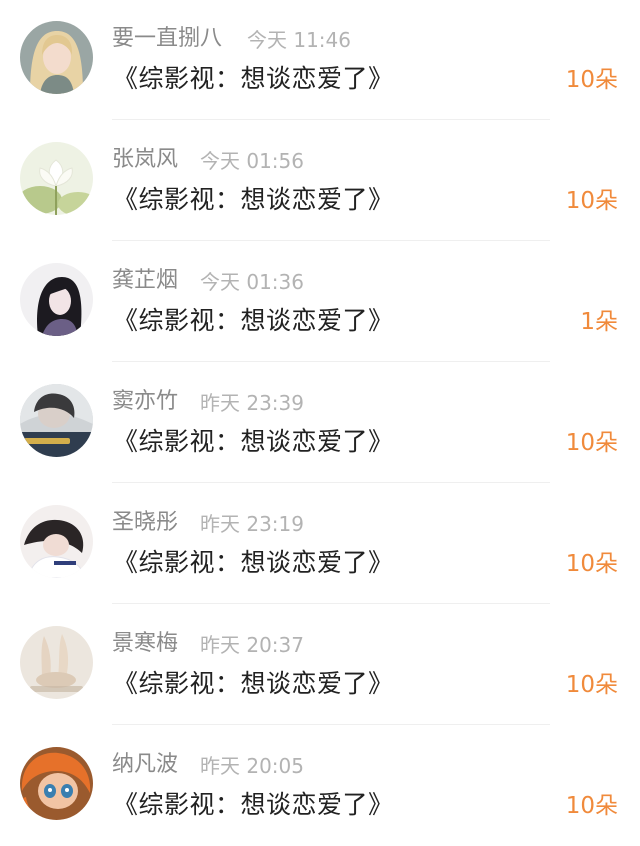 Image resolution: width=640 pixels, height=846 pixels. Describe the element at coordinates (145, 402) in the screenshot. I see `user-name: 窦亦竹` at that location.